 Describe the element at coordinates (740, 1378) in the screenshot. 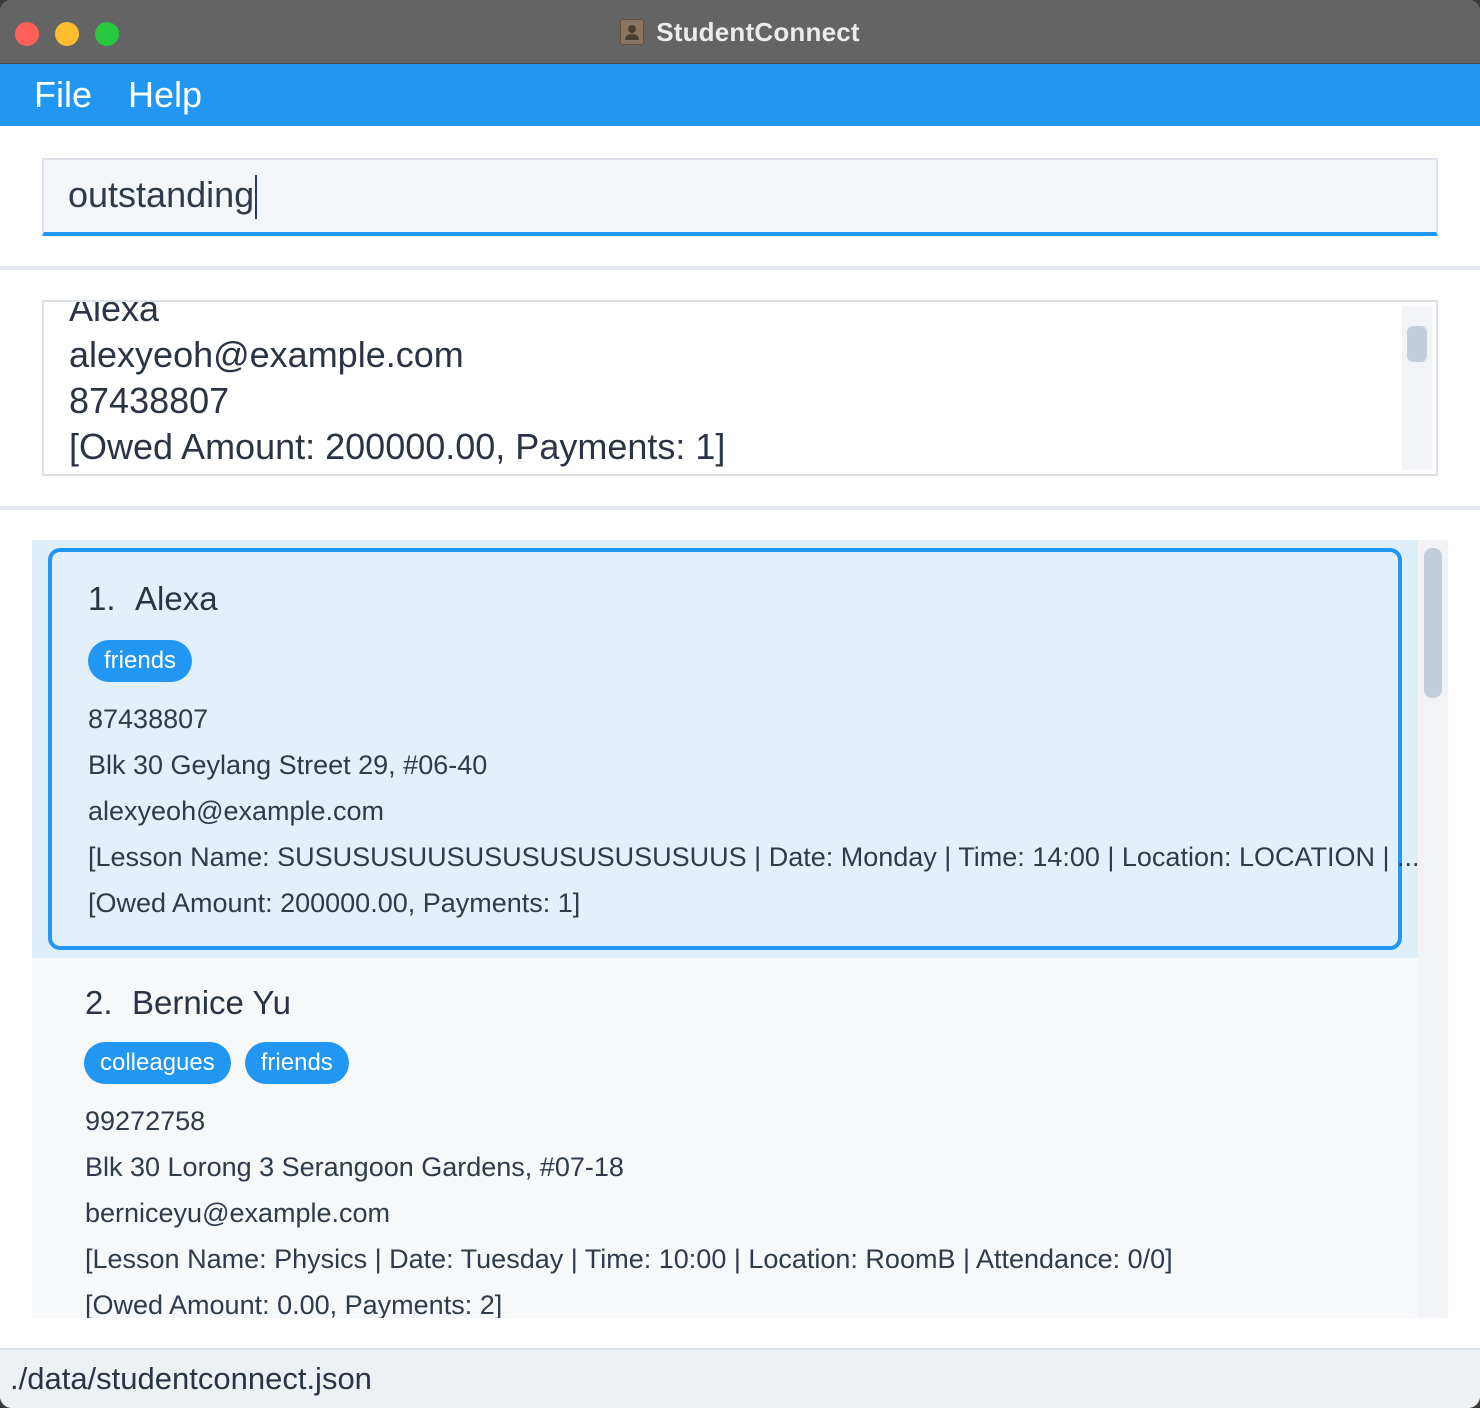

I see `status-bar: ./data/studentconnect.json` at that location.